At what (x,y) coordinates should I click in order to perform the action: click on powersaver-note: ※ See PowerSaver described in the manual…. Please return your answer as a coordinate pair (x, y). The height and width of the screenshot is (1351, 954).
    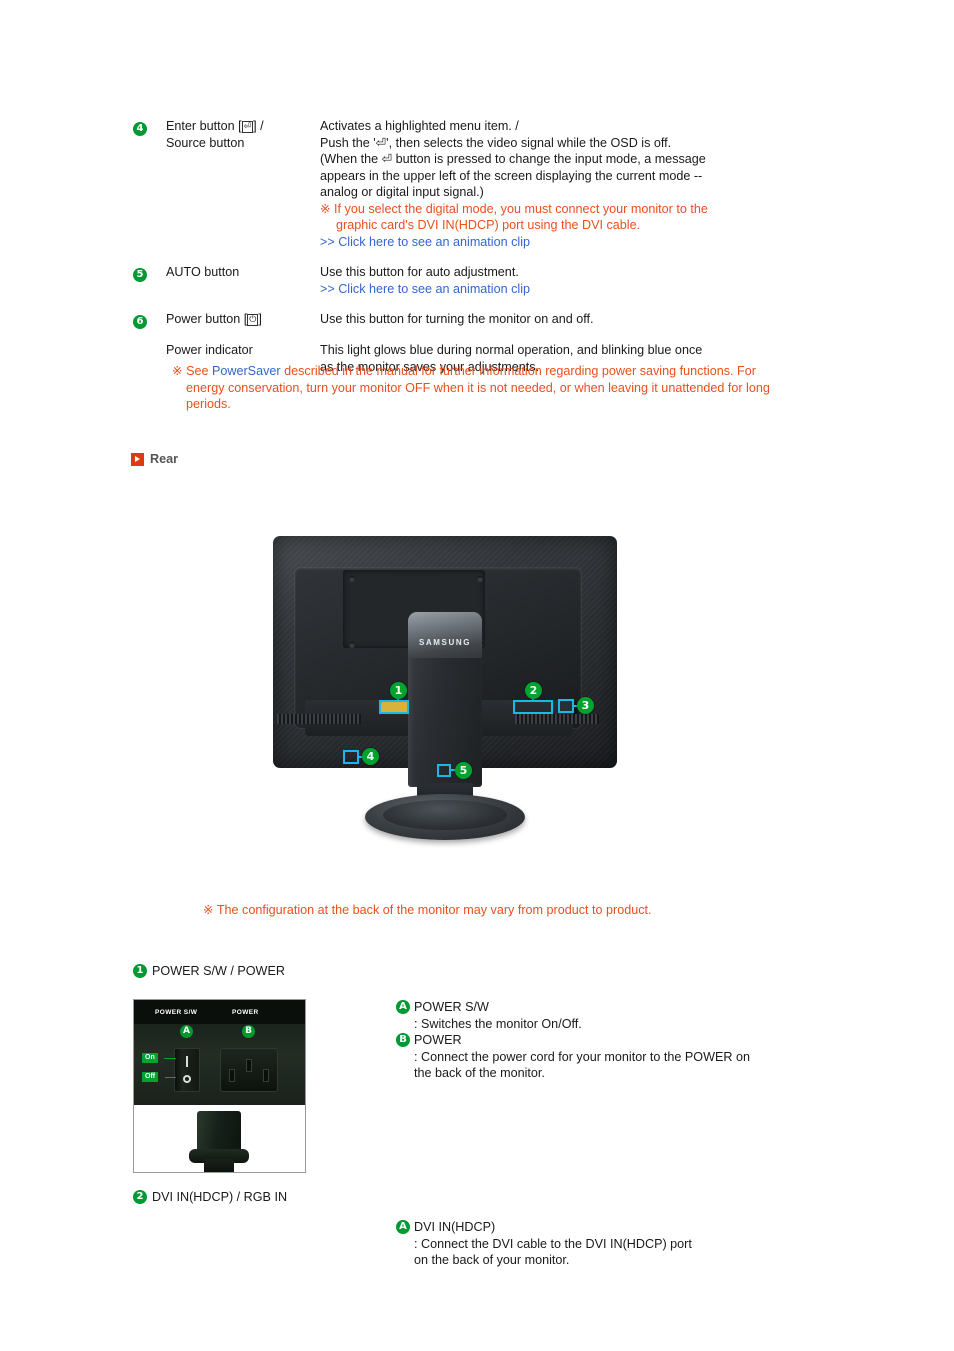
    Looking at the image, I should click on (472, 388).